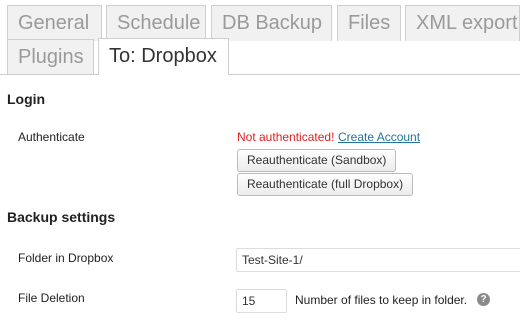 The height and width of the screenshot is (320, 520). What do you see at coordinates (66, 258) in the screenshot?
I see `folder-label: Folder in Dropbox` at bounding box center [66, 258].